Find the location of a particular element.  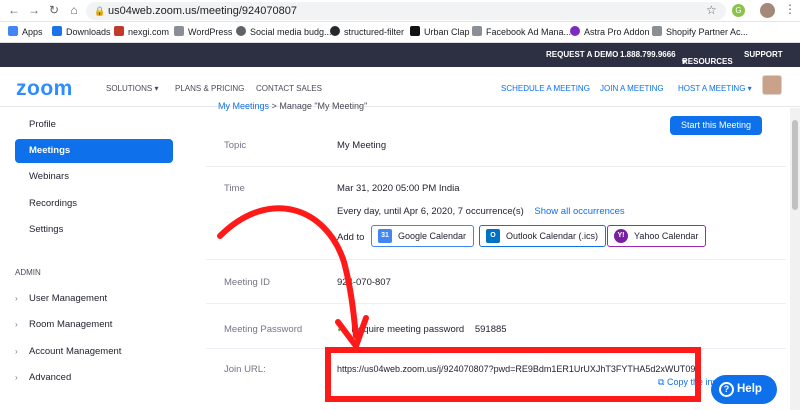

bookmark-wordpress: WordPress is located at coordinates (203, 31).